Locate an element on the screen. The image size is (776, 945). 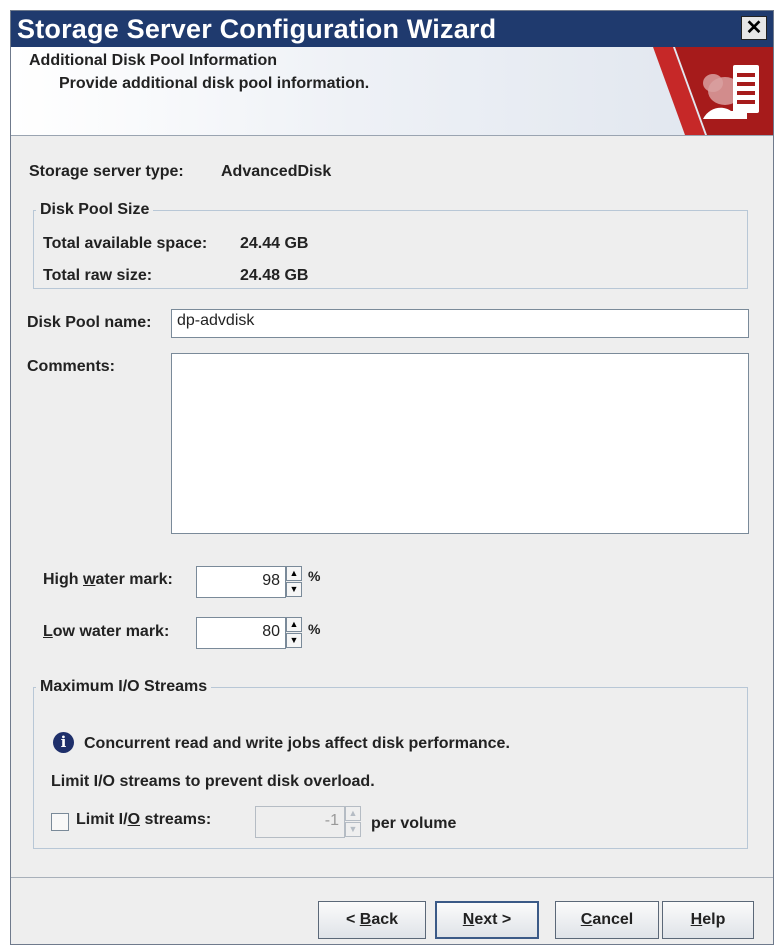
comments-label: Comments: is located at coordinates (71, 366).